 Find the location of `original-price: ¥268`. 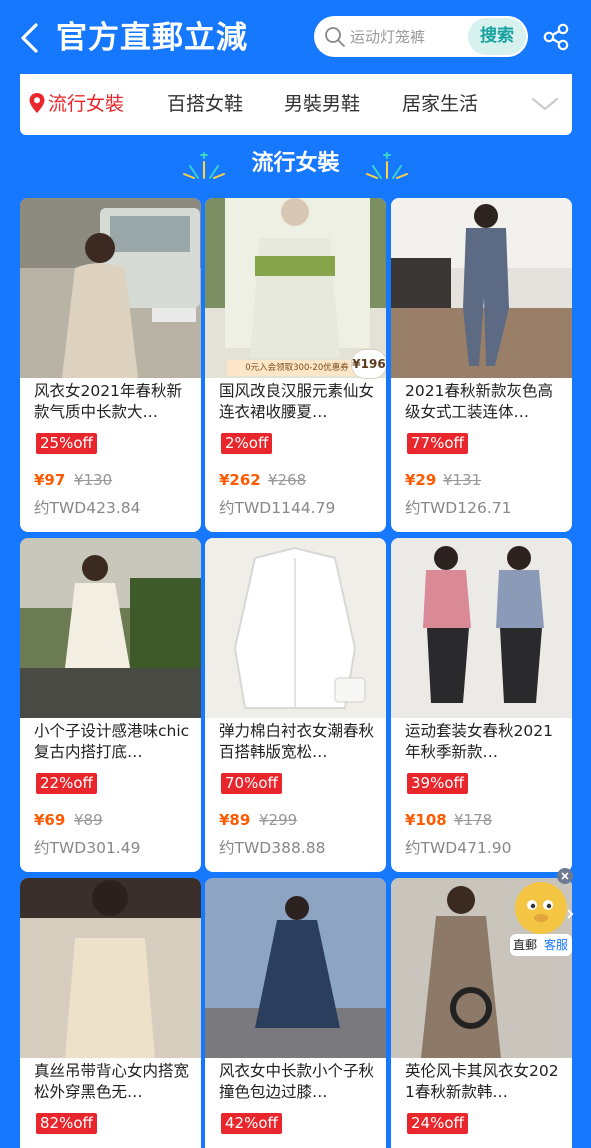

original-price: ¥268 is located at coordinates (287, 480).